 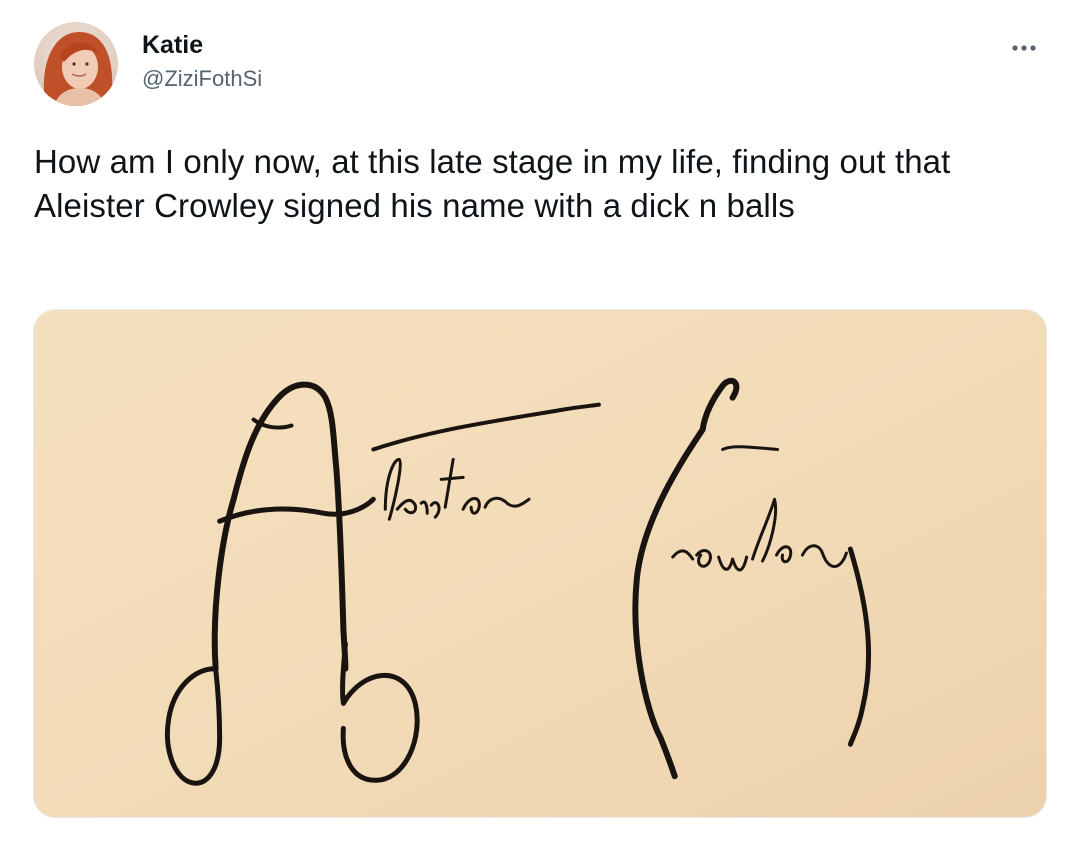 I want to click on more-options-button, so click(x=1024, y=48).